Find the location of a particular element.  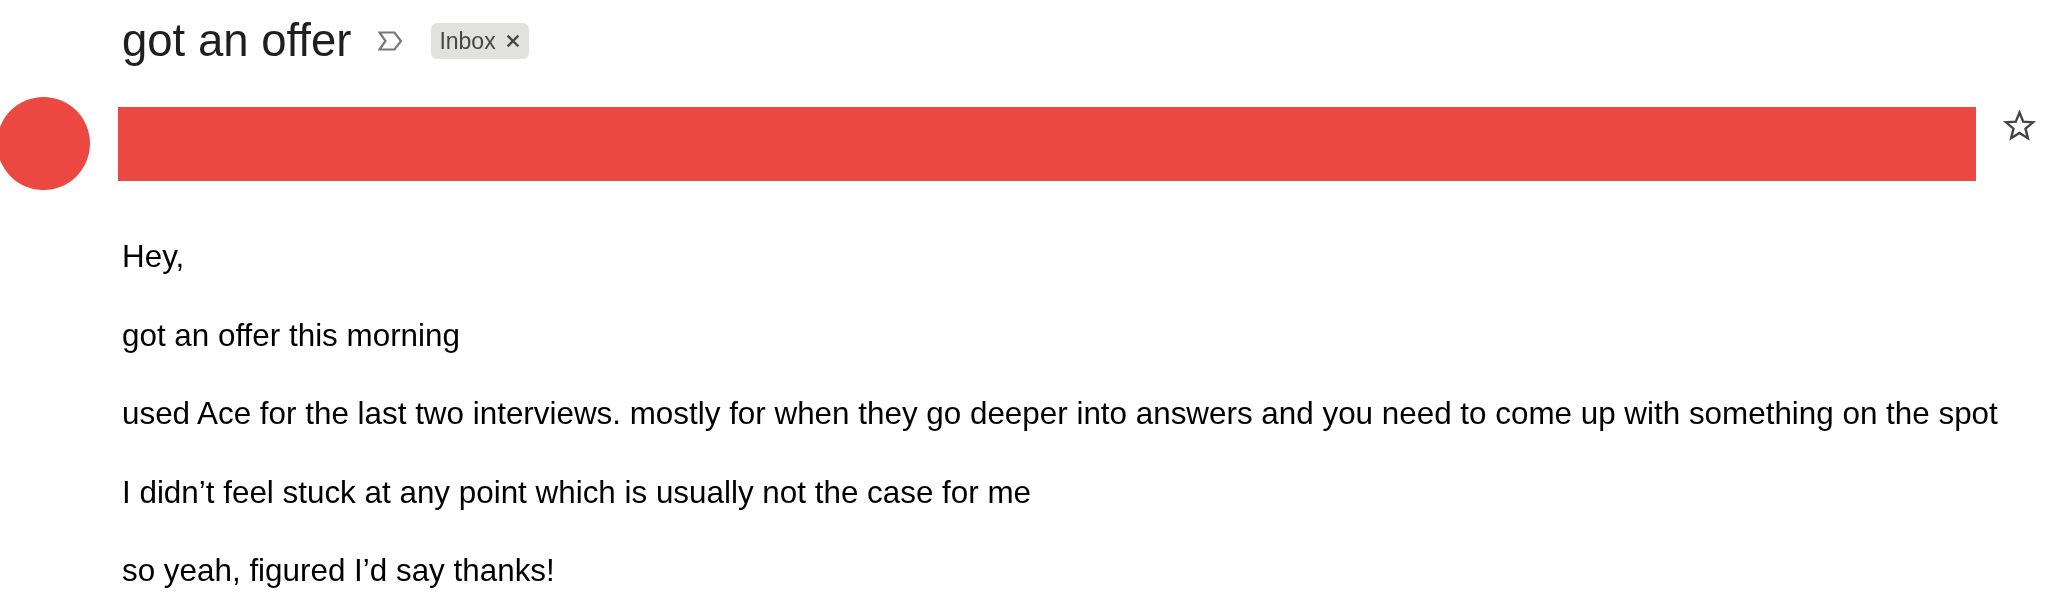

close-icon is located at coordinates (512, 40).